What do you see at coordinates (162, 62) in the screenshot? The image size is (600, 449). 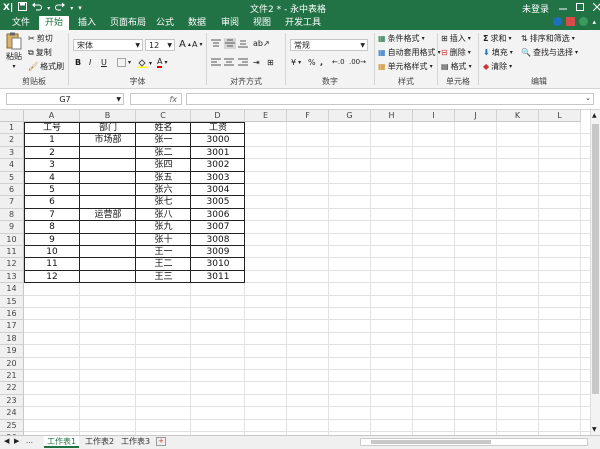 I see `font-color-button: A ▾` at bounding box center [162, 62].